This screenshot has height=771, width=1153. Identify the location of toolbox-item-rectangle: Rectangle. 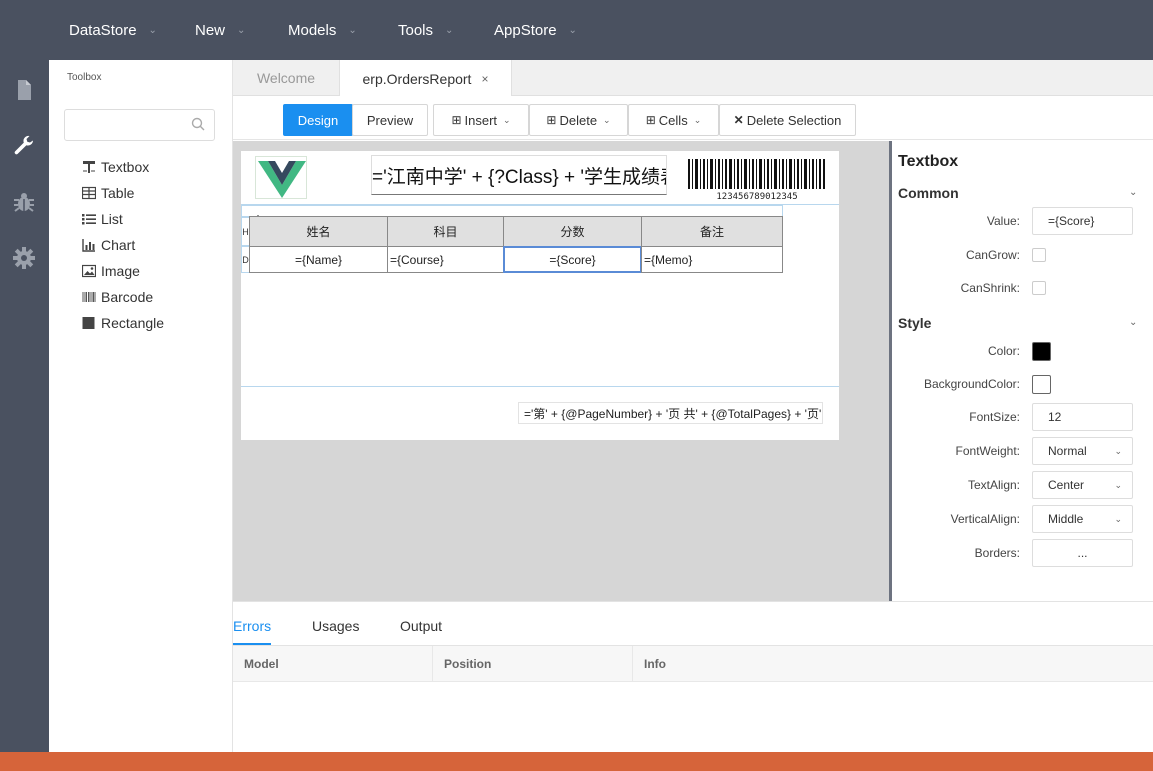
(123, 323).